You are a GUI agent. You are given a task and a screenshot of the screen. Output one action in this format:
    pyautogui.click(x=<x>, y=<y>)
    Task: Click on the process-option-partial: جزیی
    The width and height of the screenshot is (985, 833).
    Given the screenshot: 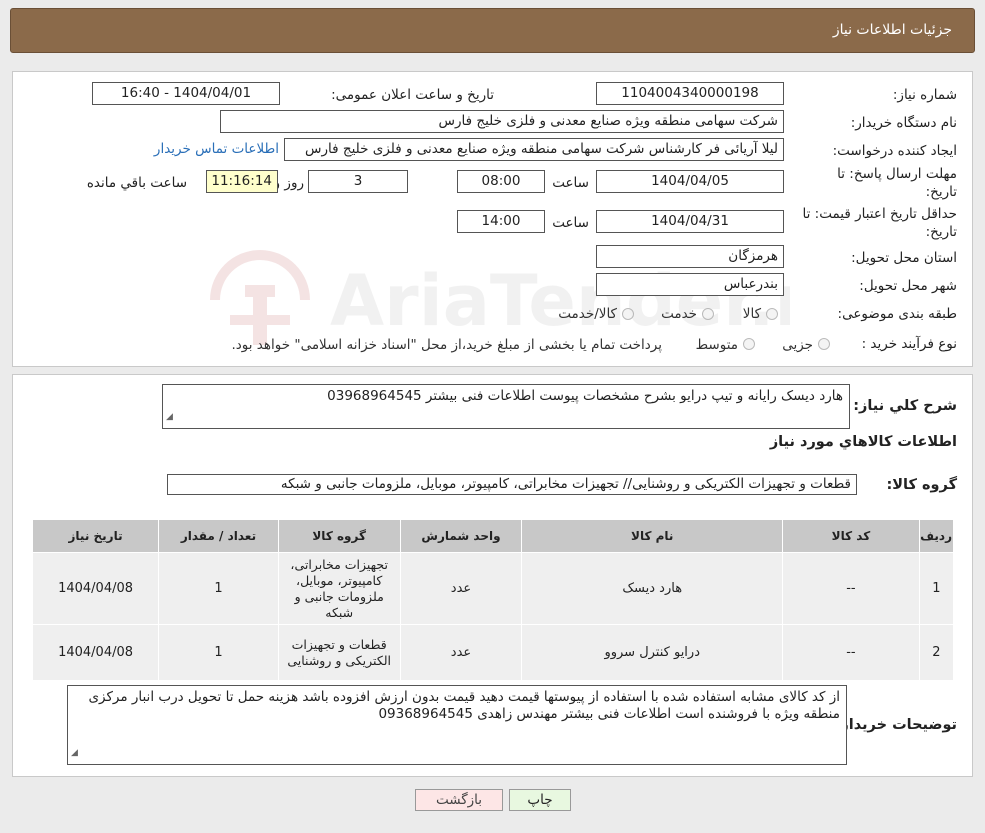 What is the action you would take?
    pyautogui.click(x=797, y=345)
    